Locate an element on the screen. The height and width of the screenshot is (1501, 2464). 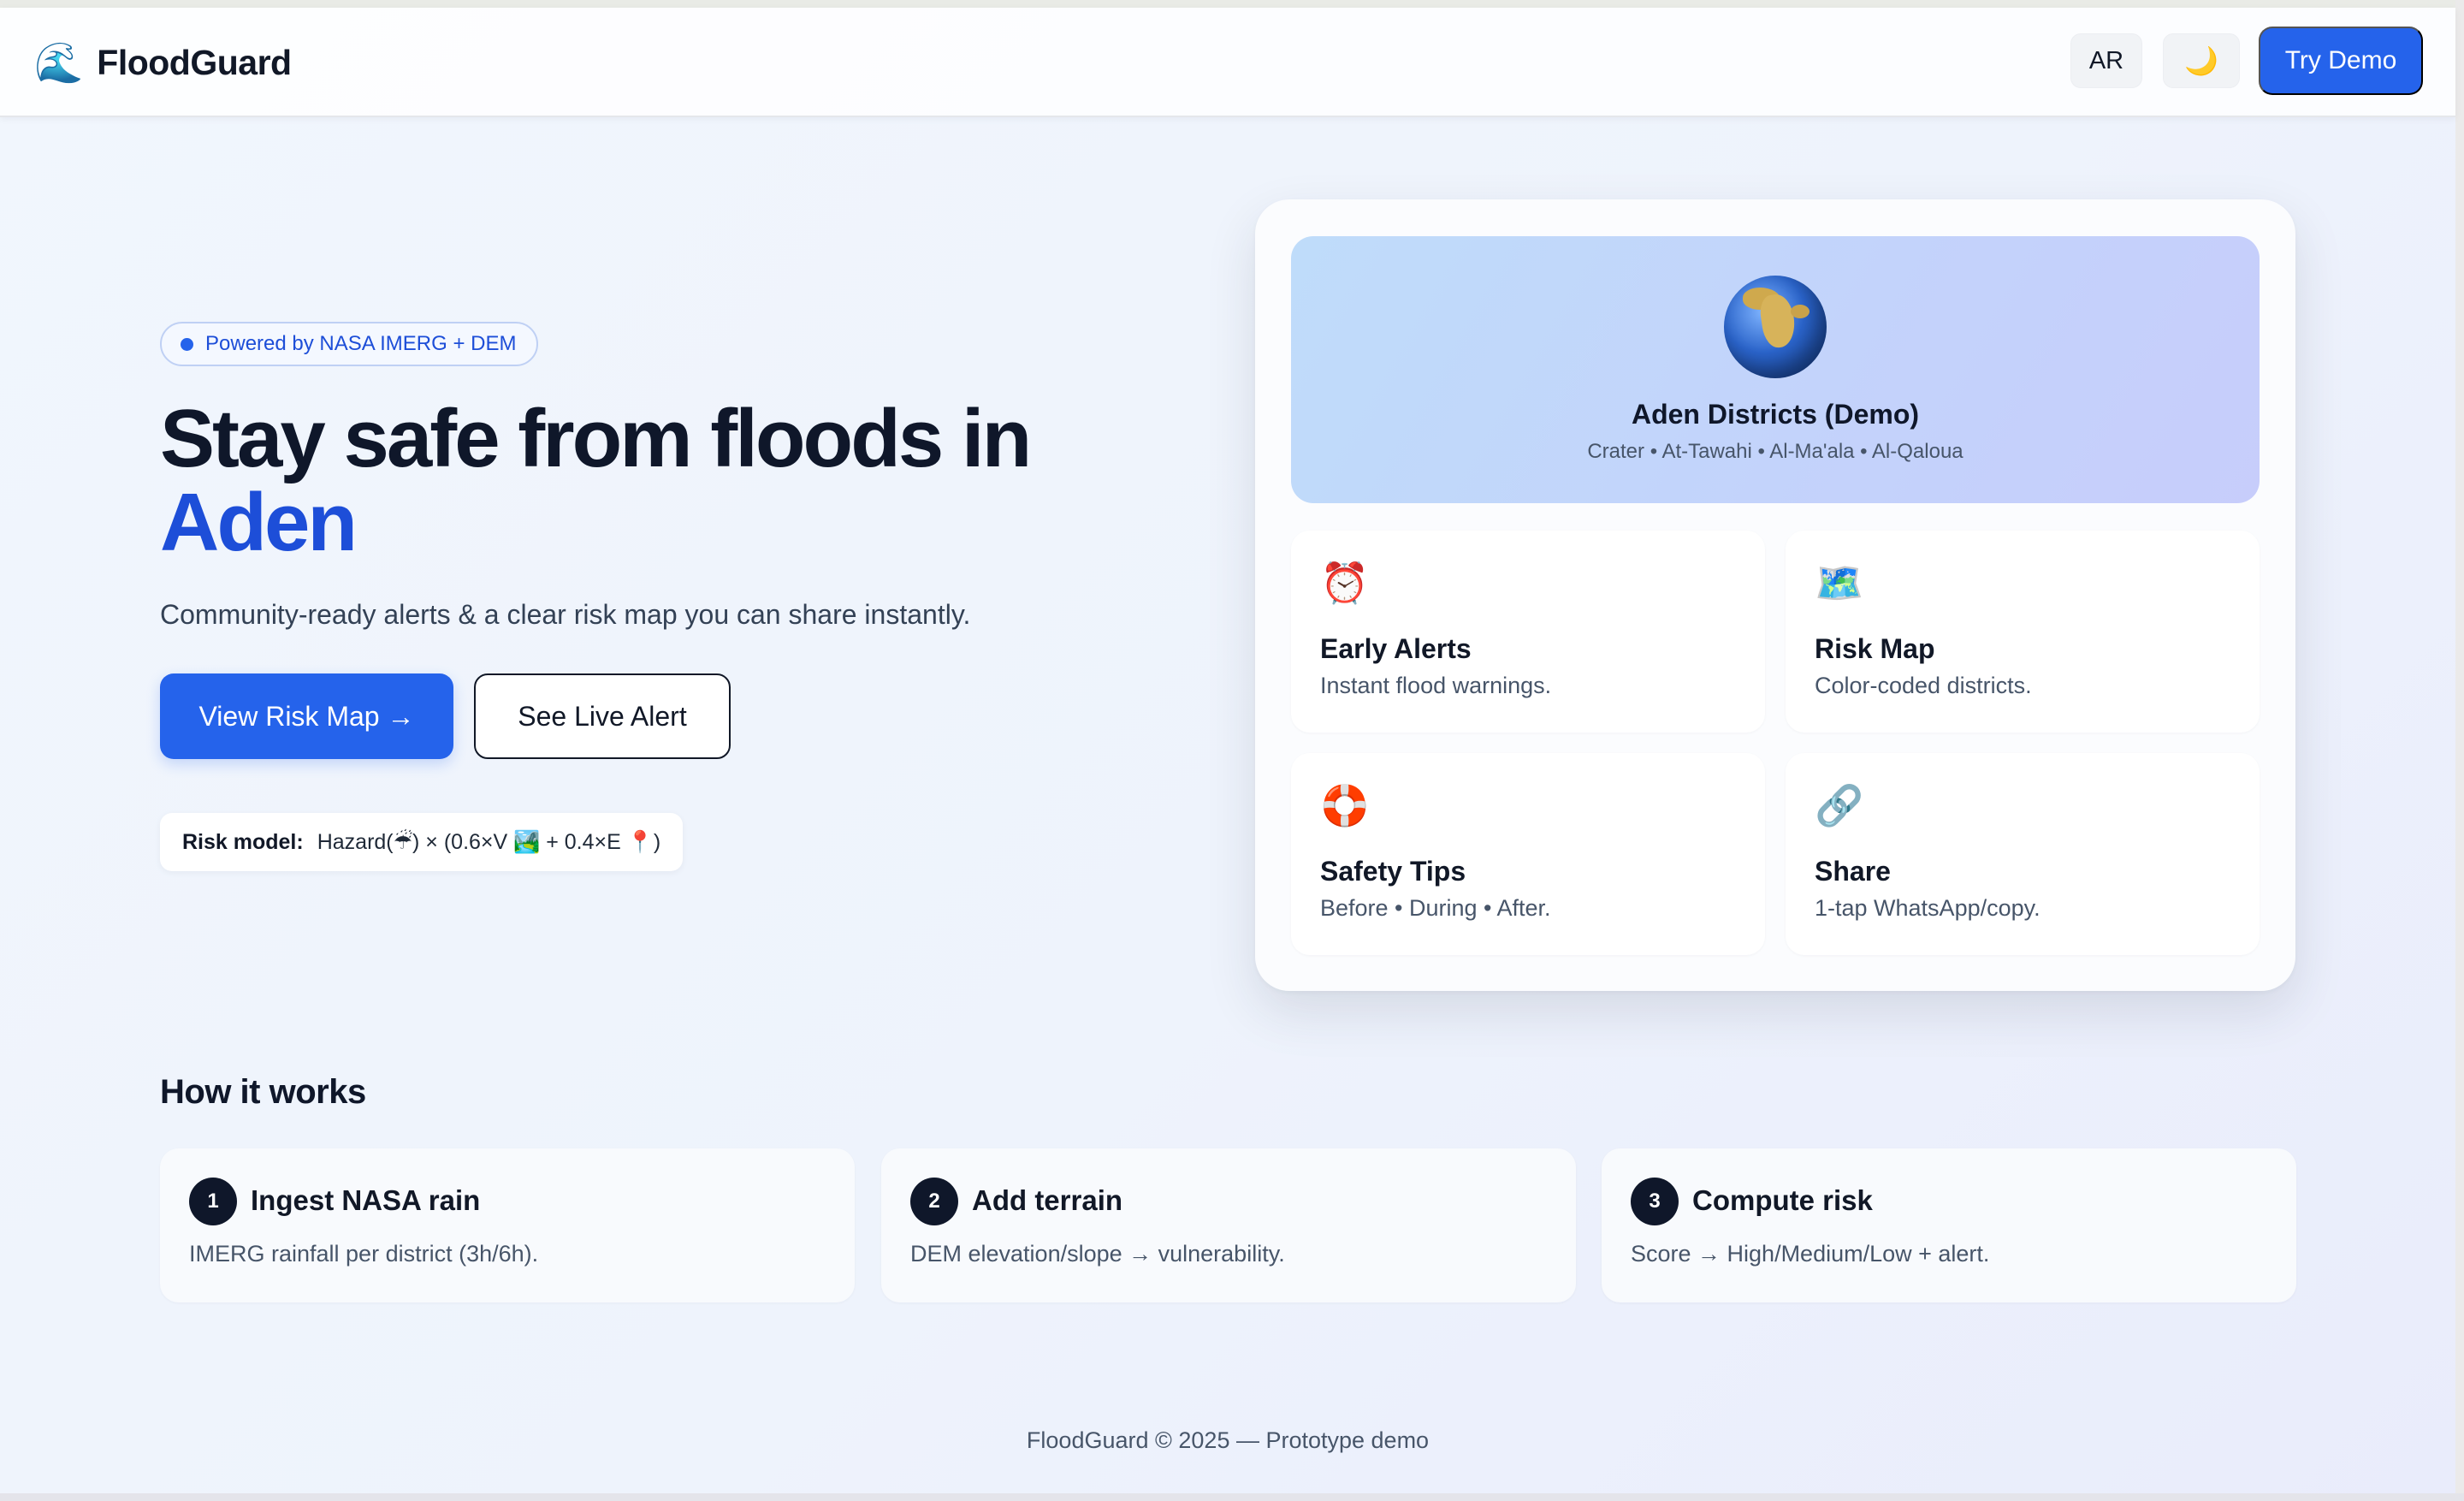
badge-label: Powered by NASA IMERG + DEM is located at coordinates (361, 343).